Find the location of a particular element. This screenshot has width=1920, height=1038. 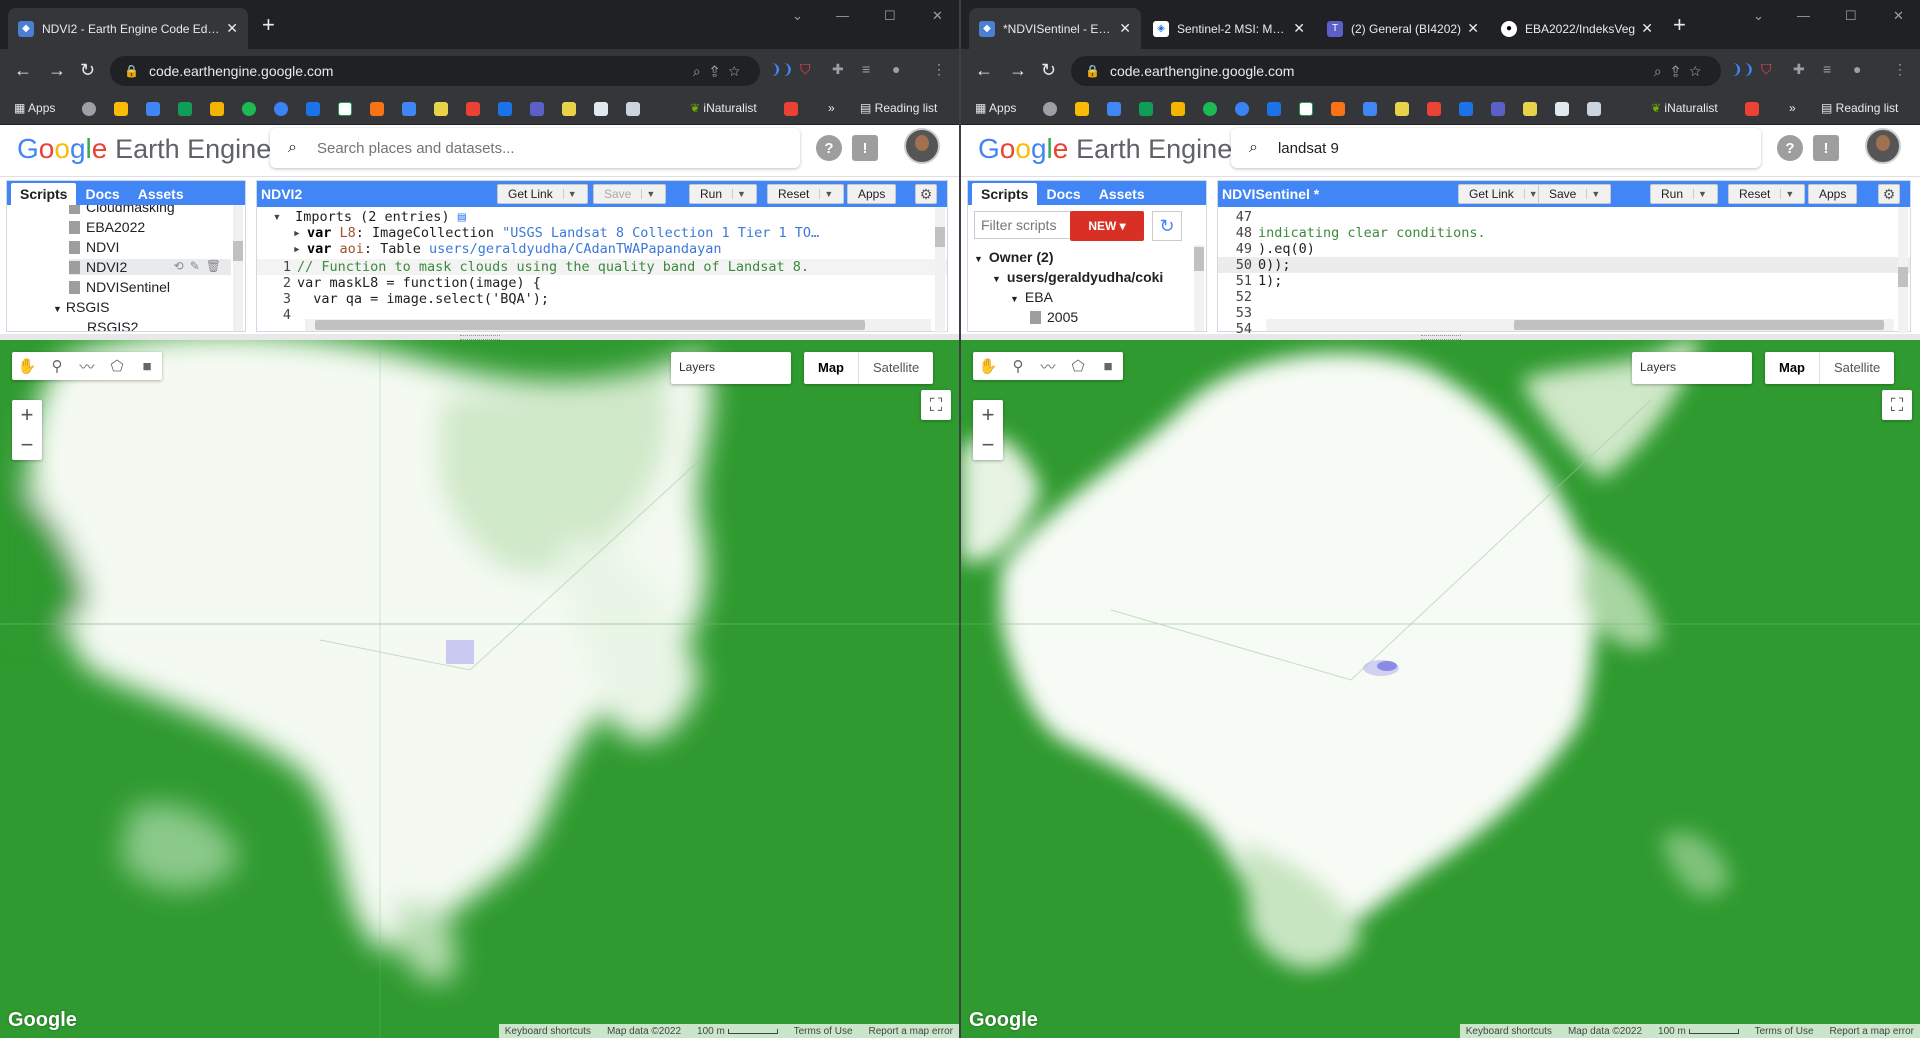

browser-tab: ◆ *NDVISentinel - Earth Engine ✕ is located at coordinates (1055, 28).